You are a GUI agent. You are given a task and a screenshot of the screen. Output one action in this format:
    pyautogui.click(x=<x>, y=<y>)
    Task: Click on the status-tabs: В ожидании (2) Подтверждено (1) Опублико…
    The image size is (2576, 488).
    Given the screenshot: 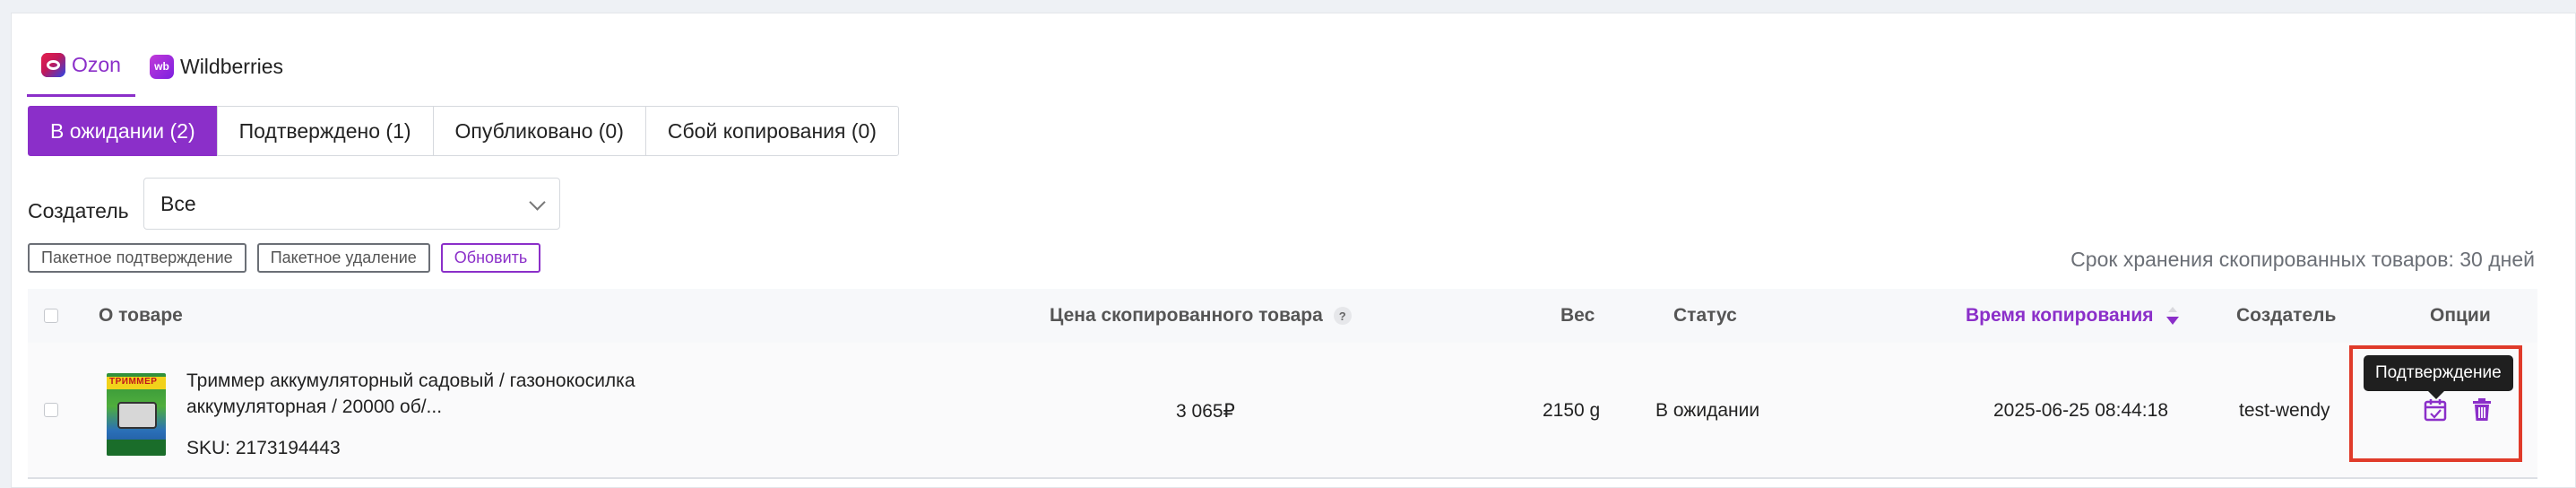 What is the action you would take?
    pyautogui.click(x=463, y=131)
    